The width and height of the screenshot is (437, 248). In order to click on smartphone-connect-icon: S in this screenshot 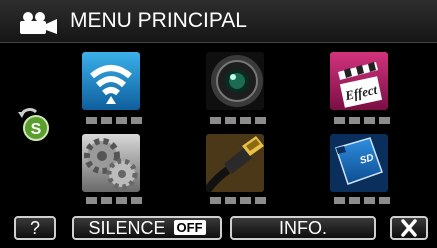, I will do `click(33, 125)`.